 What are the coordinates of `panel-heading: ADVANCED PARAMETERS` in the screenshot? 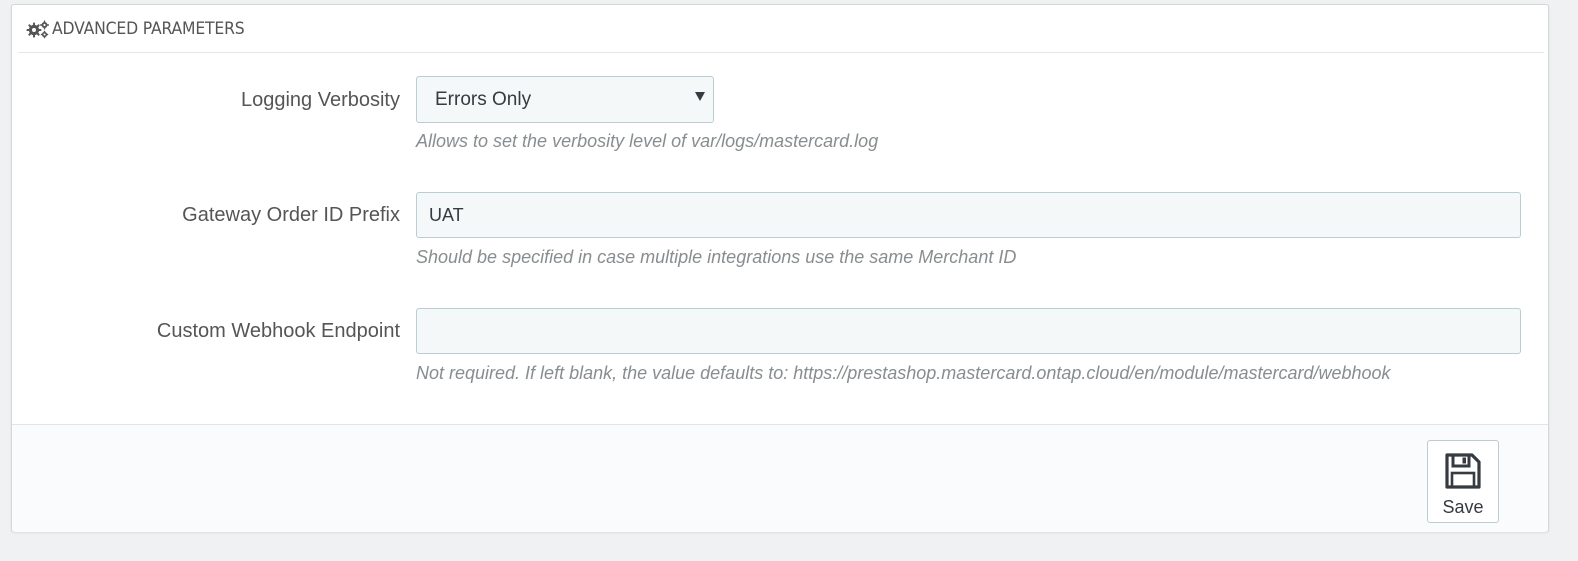 It's located at (781, 29).